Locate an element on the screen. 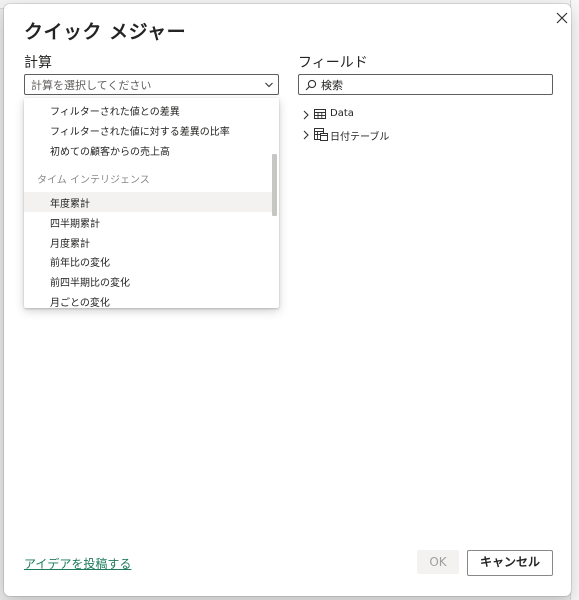 The image size is (579, 600). dropdown-item-label: 前年比の変化 is located at coordinates (80, 263).